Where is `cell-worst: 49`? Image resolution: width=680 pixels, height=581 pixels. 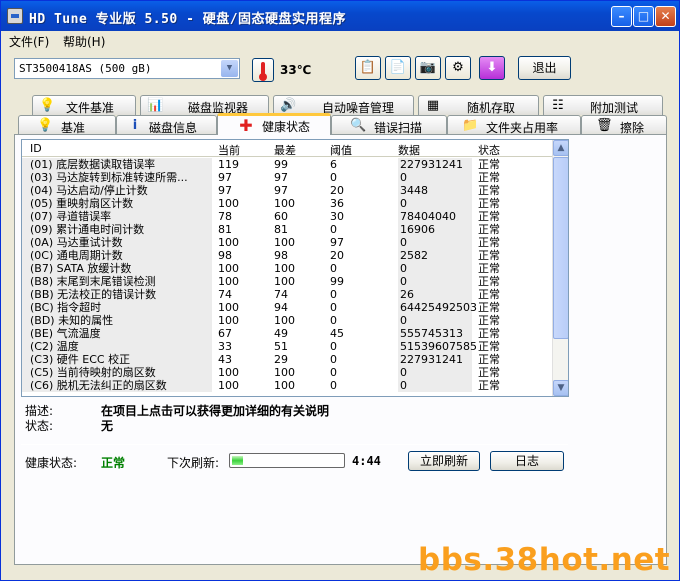 cell-worst: 49 is located at coordinates (281, 333).